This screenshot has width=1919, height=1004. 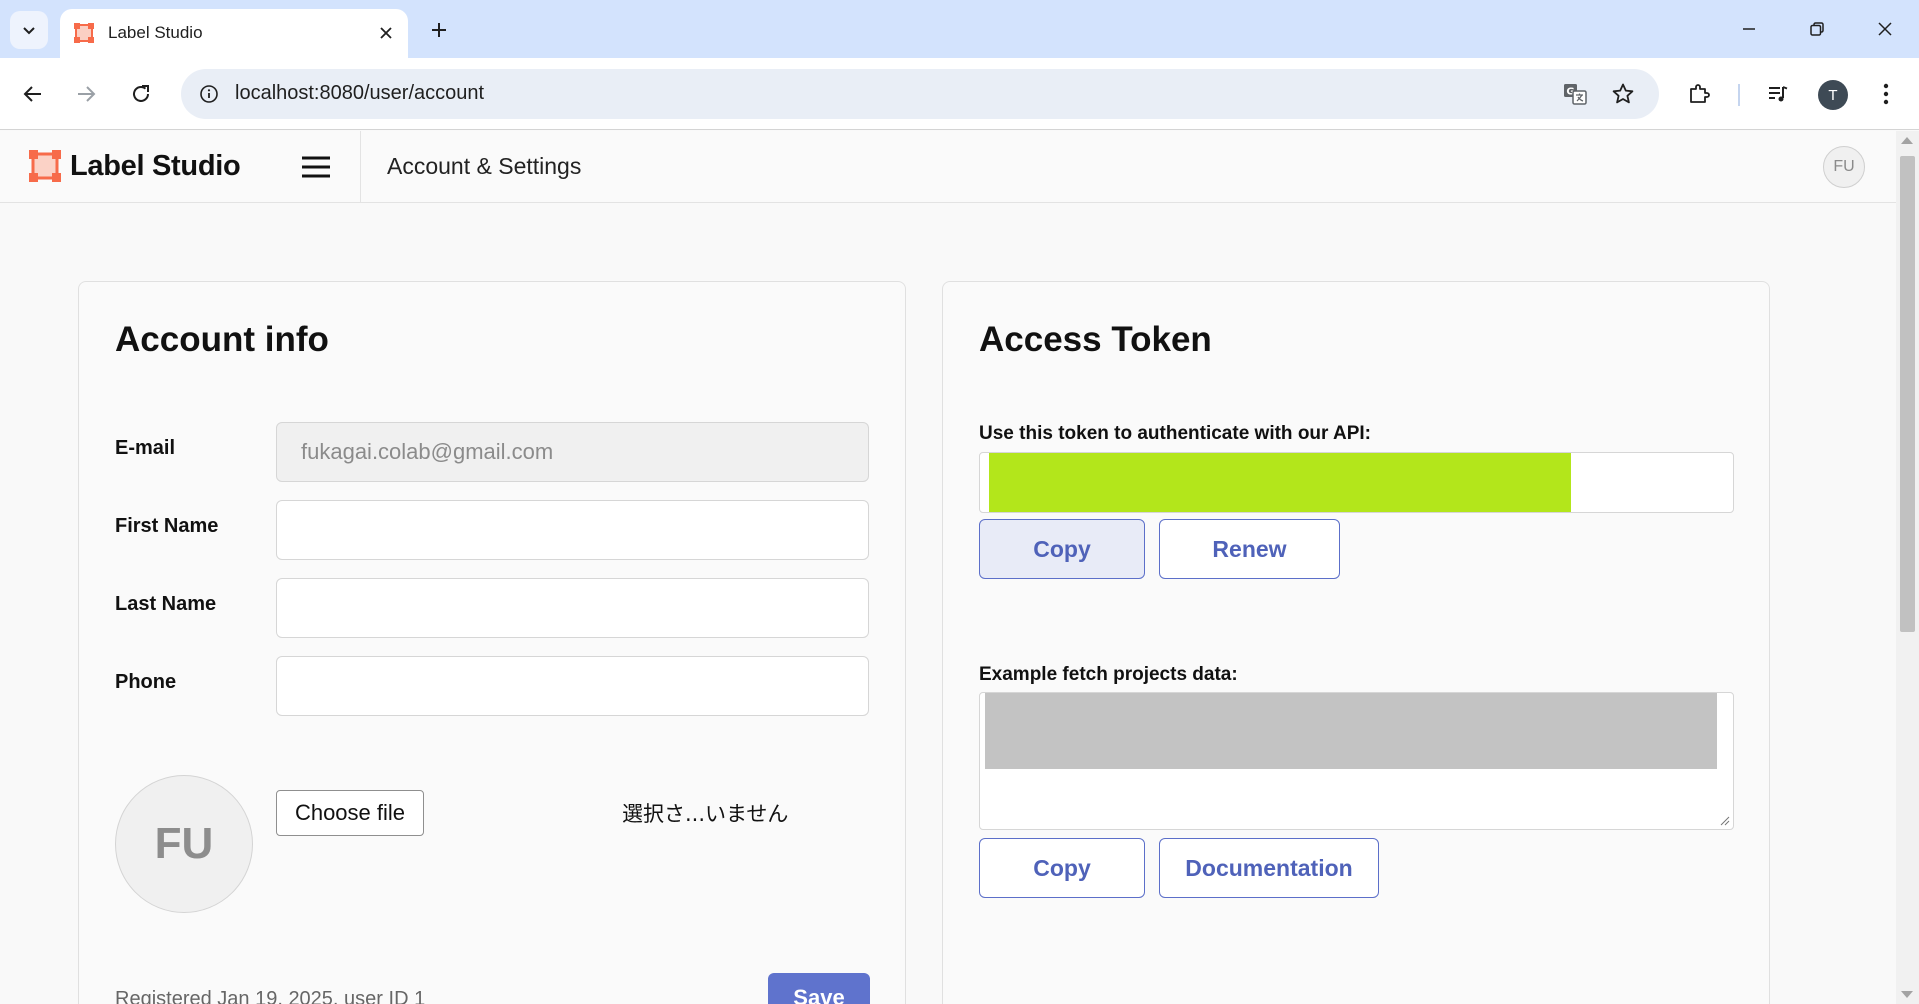 I want to click on close-window-button, so click(x=1885, y=29).